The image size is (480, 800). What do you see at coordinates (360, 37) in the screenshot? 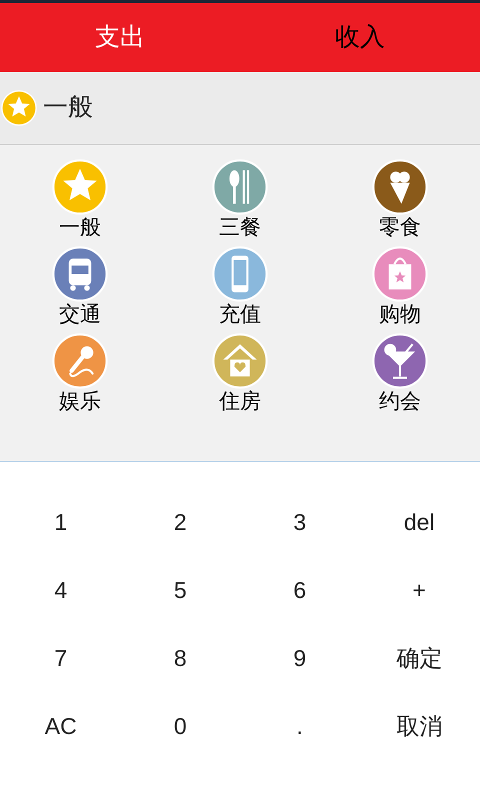
I see `tab: 收入` at bounding box center [360, 37].